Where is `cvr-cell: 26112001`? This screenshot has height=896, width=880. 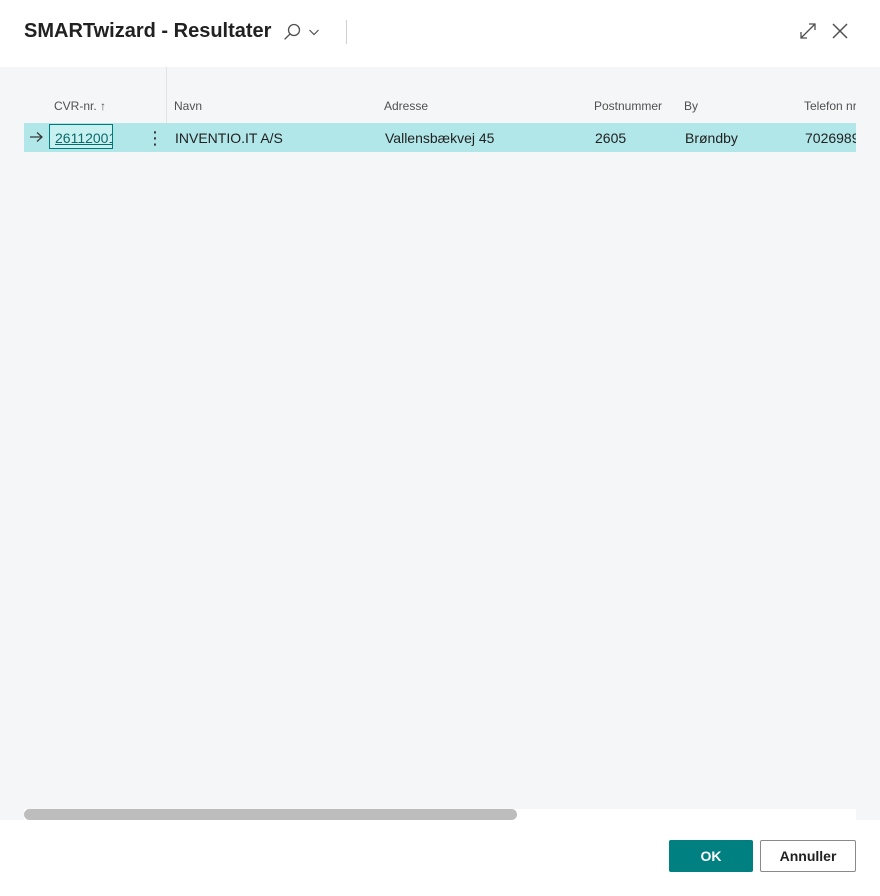 cvr-cell: 26112001 is located at coordinates (81, 136).